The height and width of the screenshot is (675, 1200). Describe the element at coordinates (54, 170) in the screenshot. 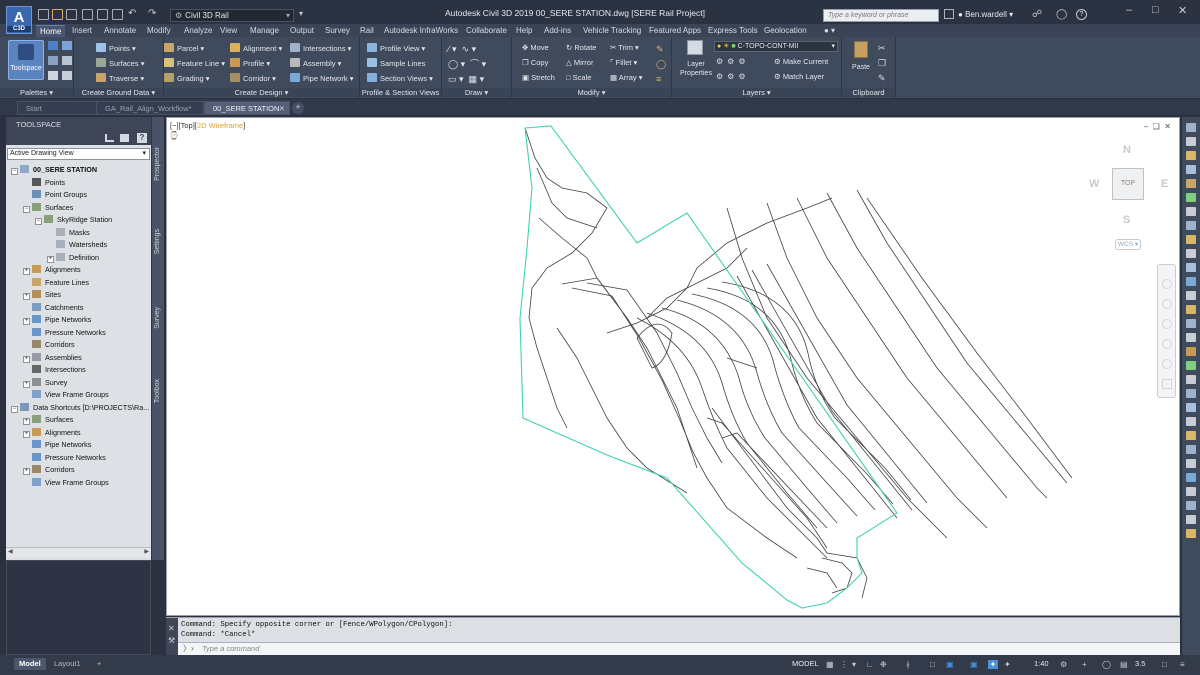

I see `tree-item: − 00_SERE STATION` at that location.